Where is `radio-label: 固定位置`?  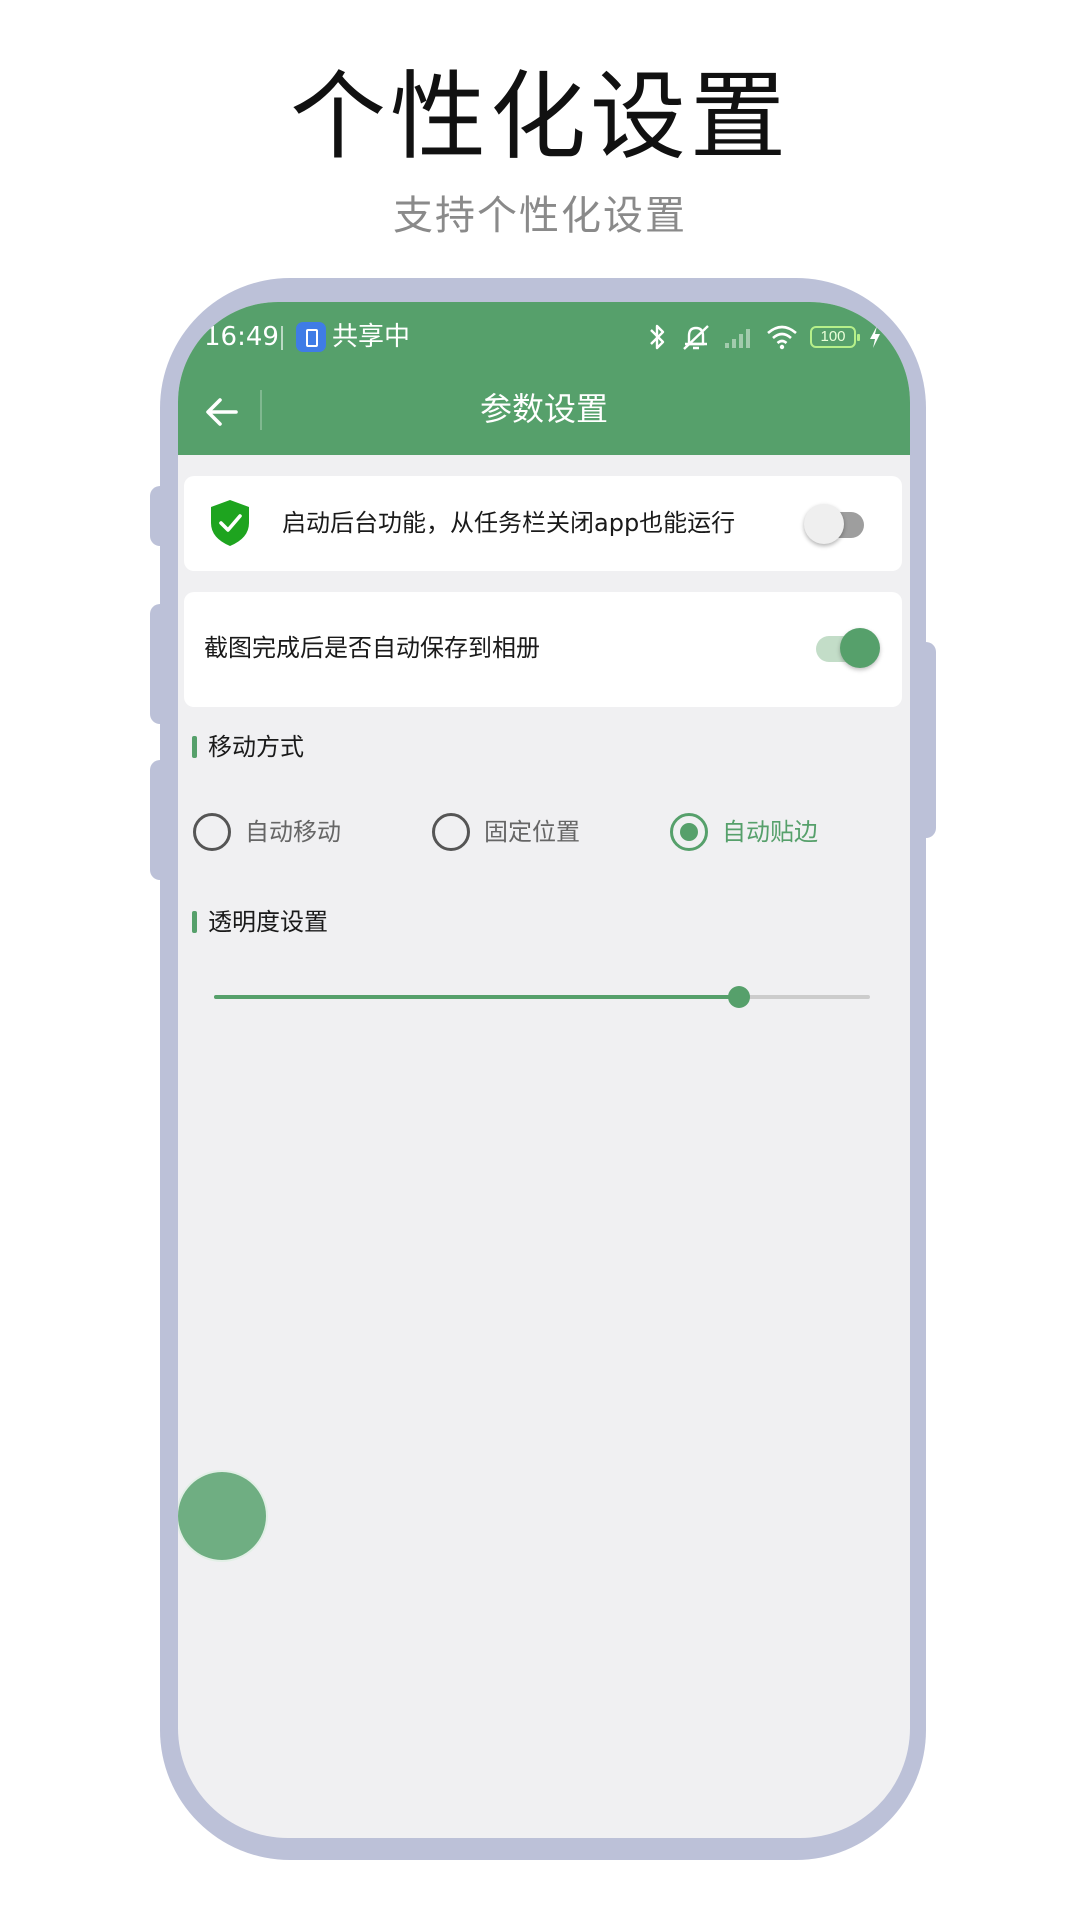 radio-label: 固定位置 is located at coordinates (532, 832).